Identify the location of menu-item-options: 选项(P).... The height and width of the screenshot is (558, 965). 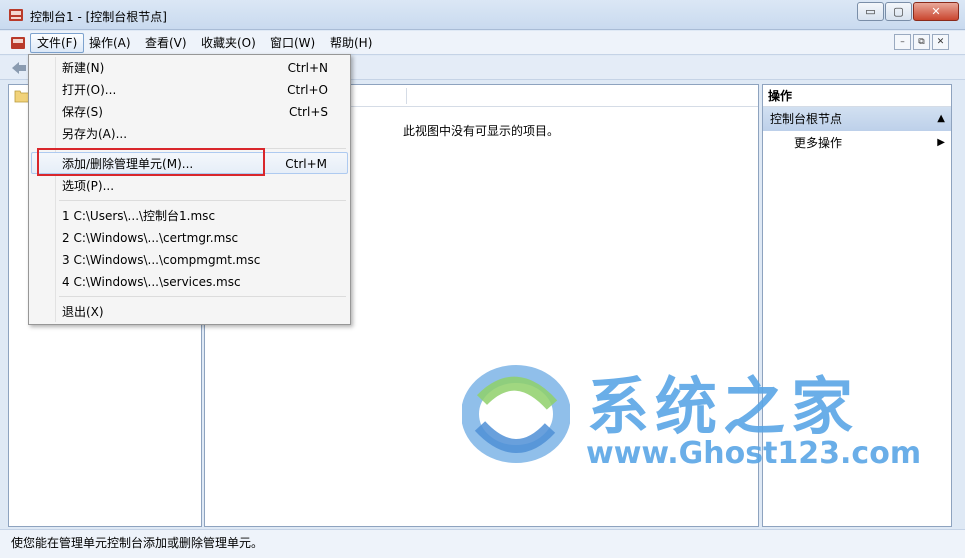
(189, 186).